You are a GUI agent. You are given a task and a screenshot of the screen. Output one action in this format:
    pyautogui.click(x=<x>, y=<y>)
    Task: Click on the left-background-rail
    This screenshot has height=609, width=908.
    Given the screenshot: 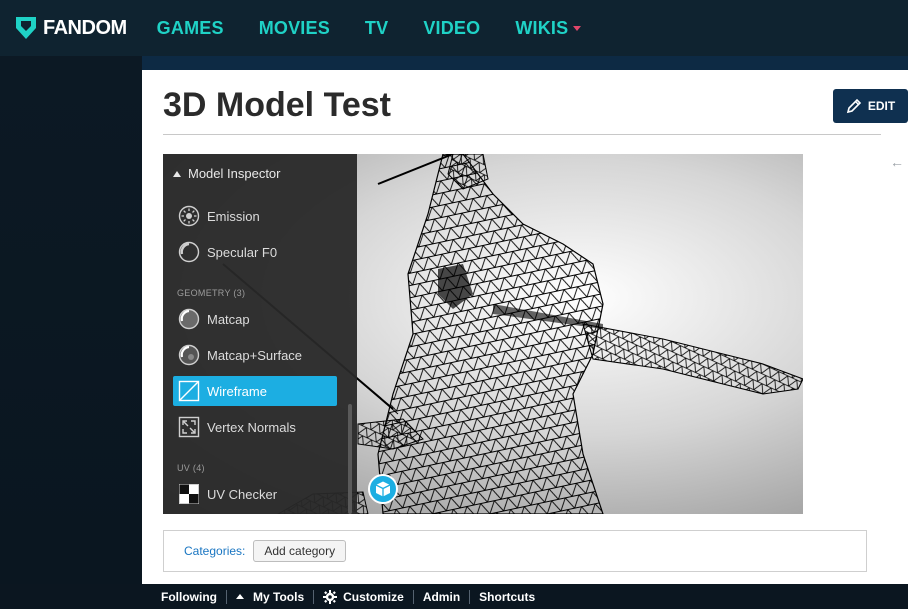 What is the action you would take?
    pyautogui.click(x=71, y=320)
    